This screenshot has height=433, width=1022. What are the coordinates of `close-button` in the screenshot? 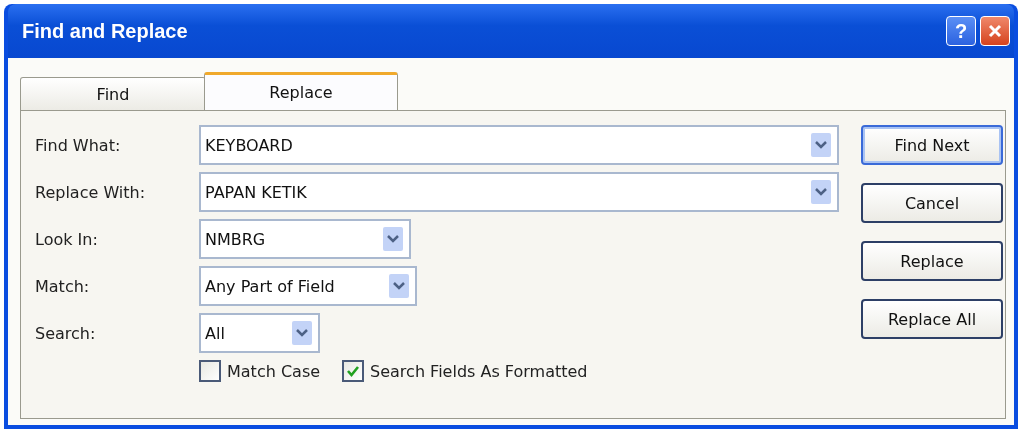 It's located at (995, 31).